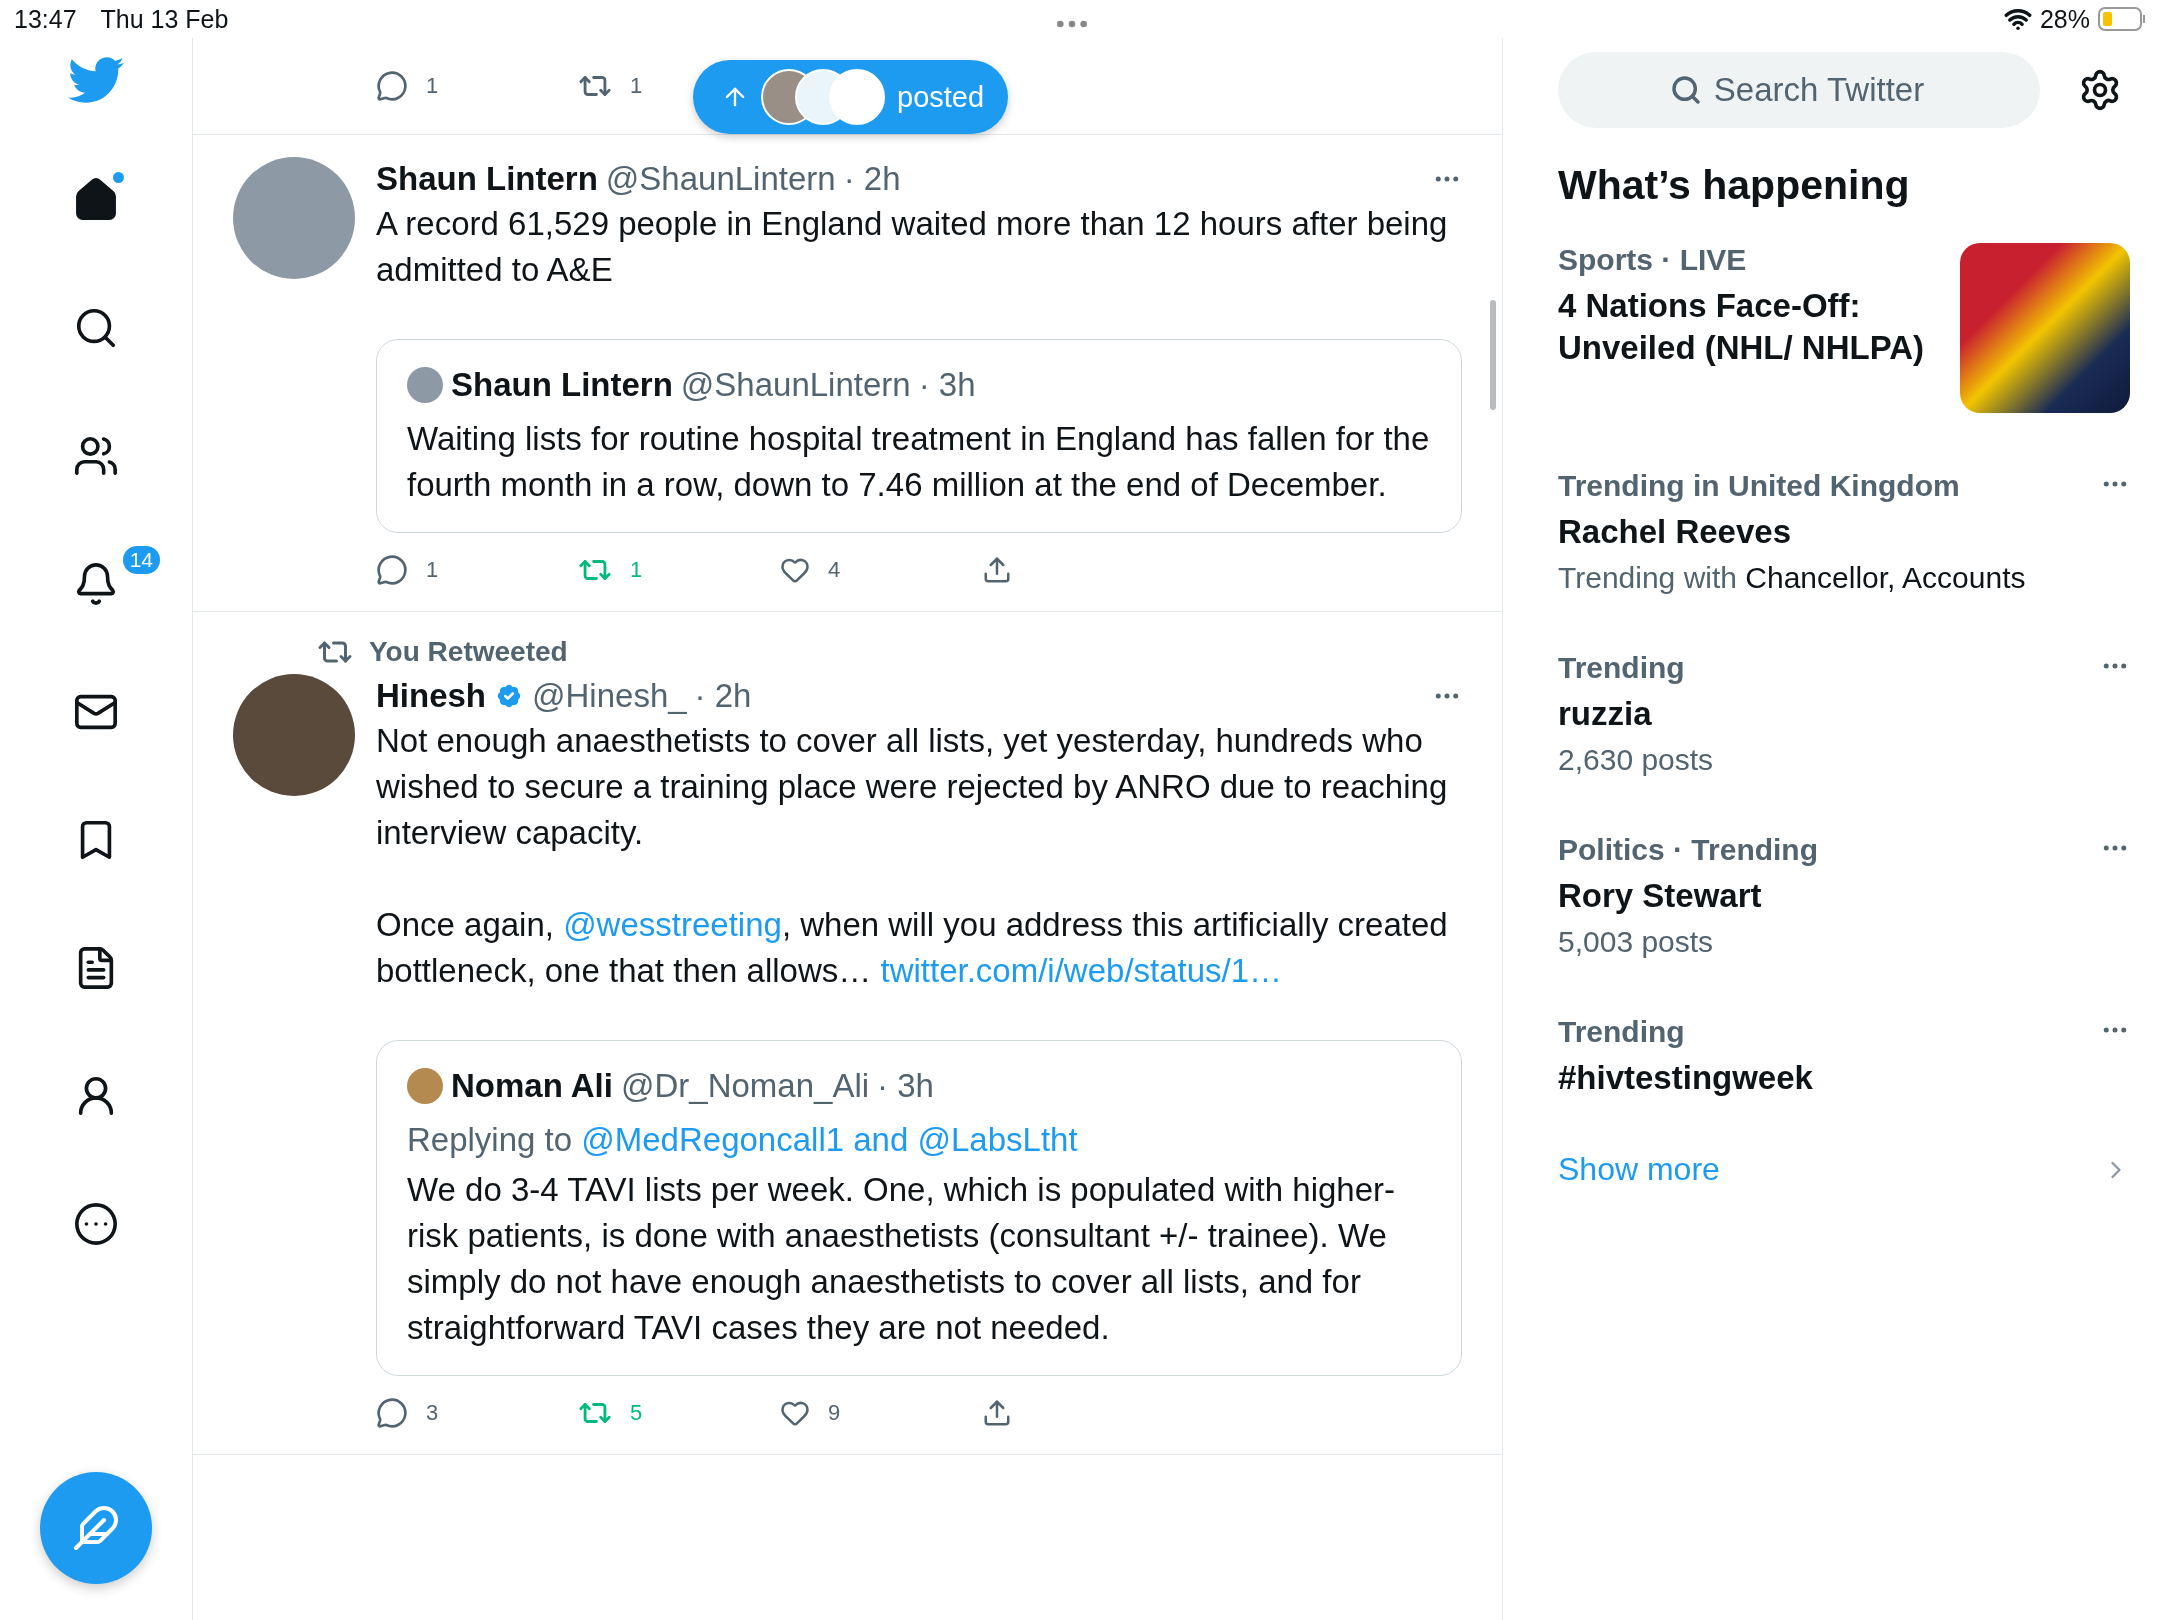 The height and width of the screenshot is (1620, 2160). Describe the element at coordinates (1686, 1078) in the screenshot. I see `trend-title: #hivtestingweek` at that location.